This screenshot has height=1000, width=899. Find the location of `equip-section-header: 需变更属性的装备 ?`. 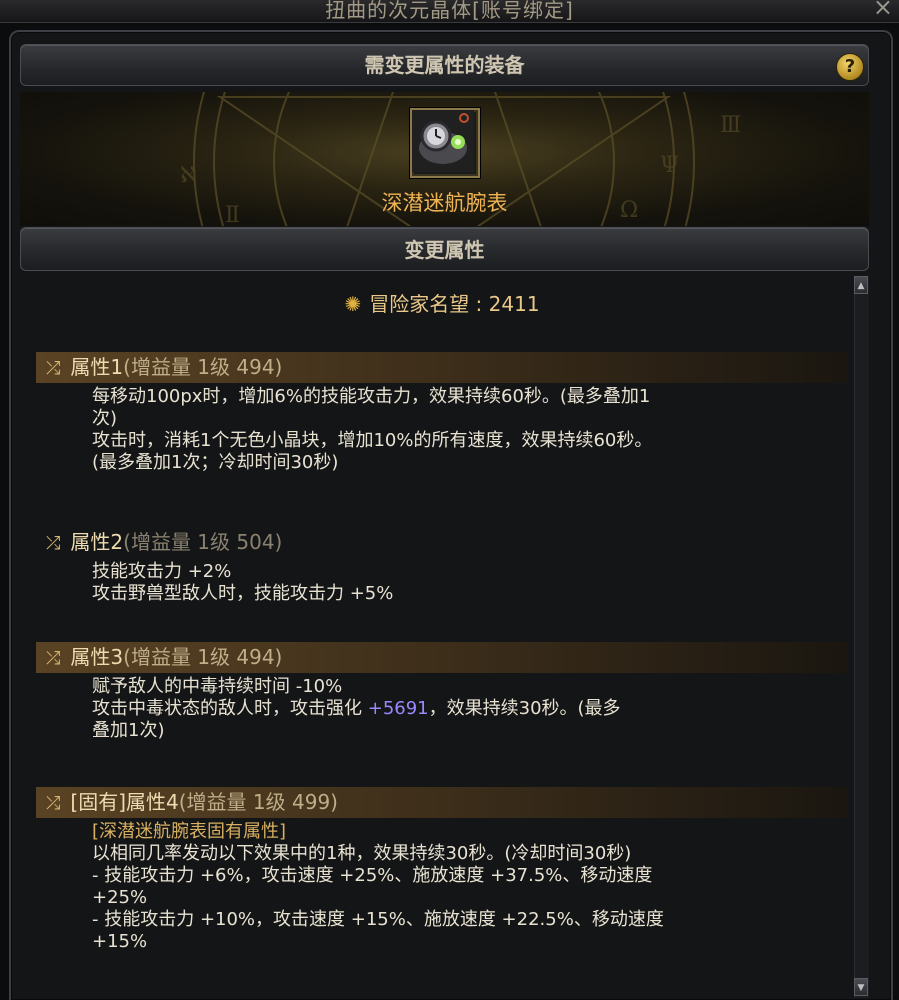

equip-section-header: 需变更属性的装备 ? is located at coordinates (444, 65).